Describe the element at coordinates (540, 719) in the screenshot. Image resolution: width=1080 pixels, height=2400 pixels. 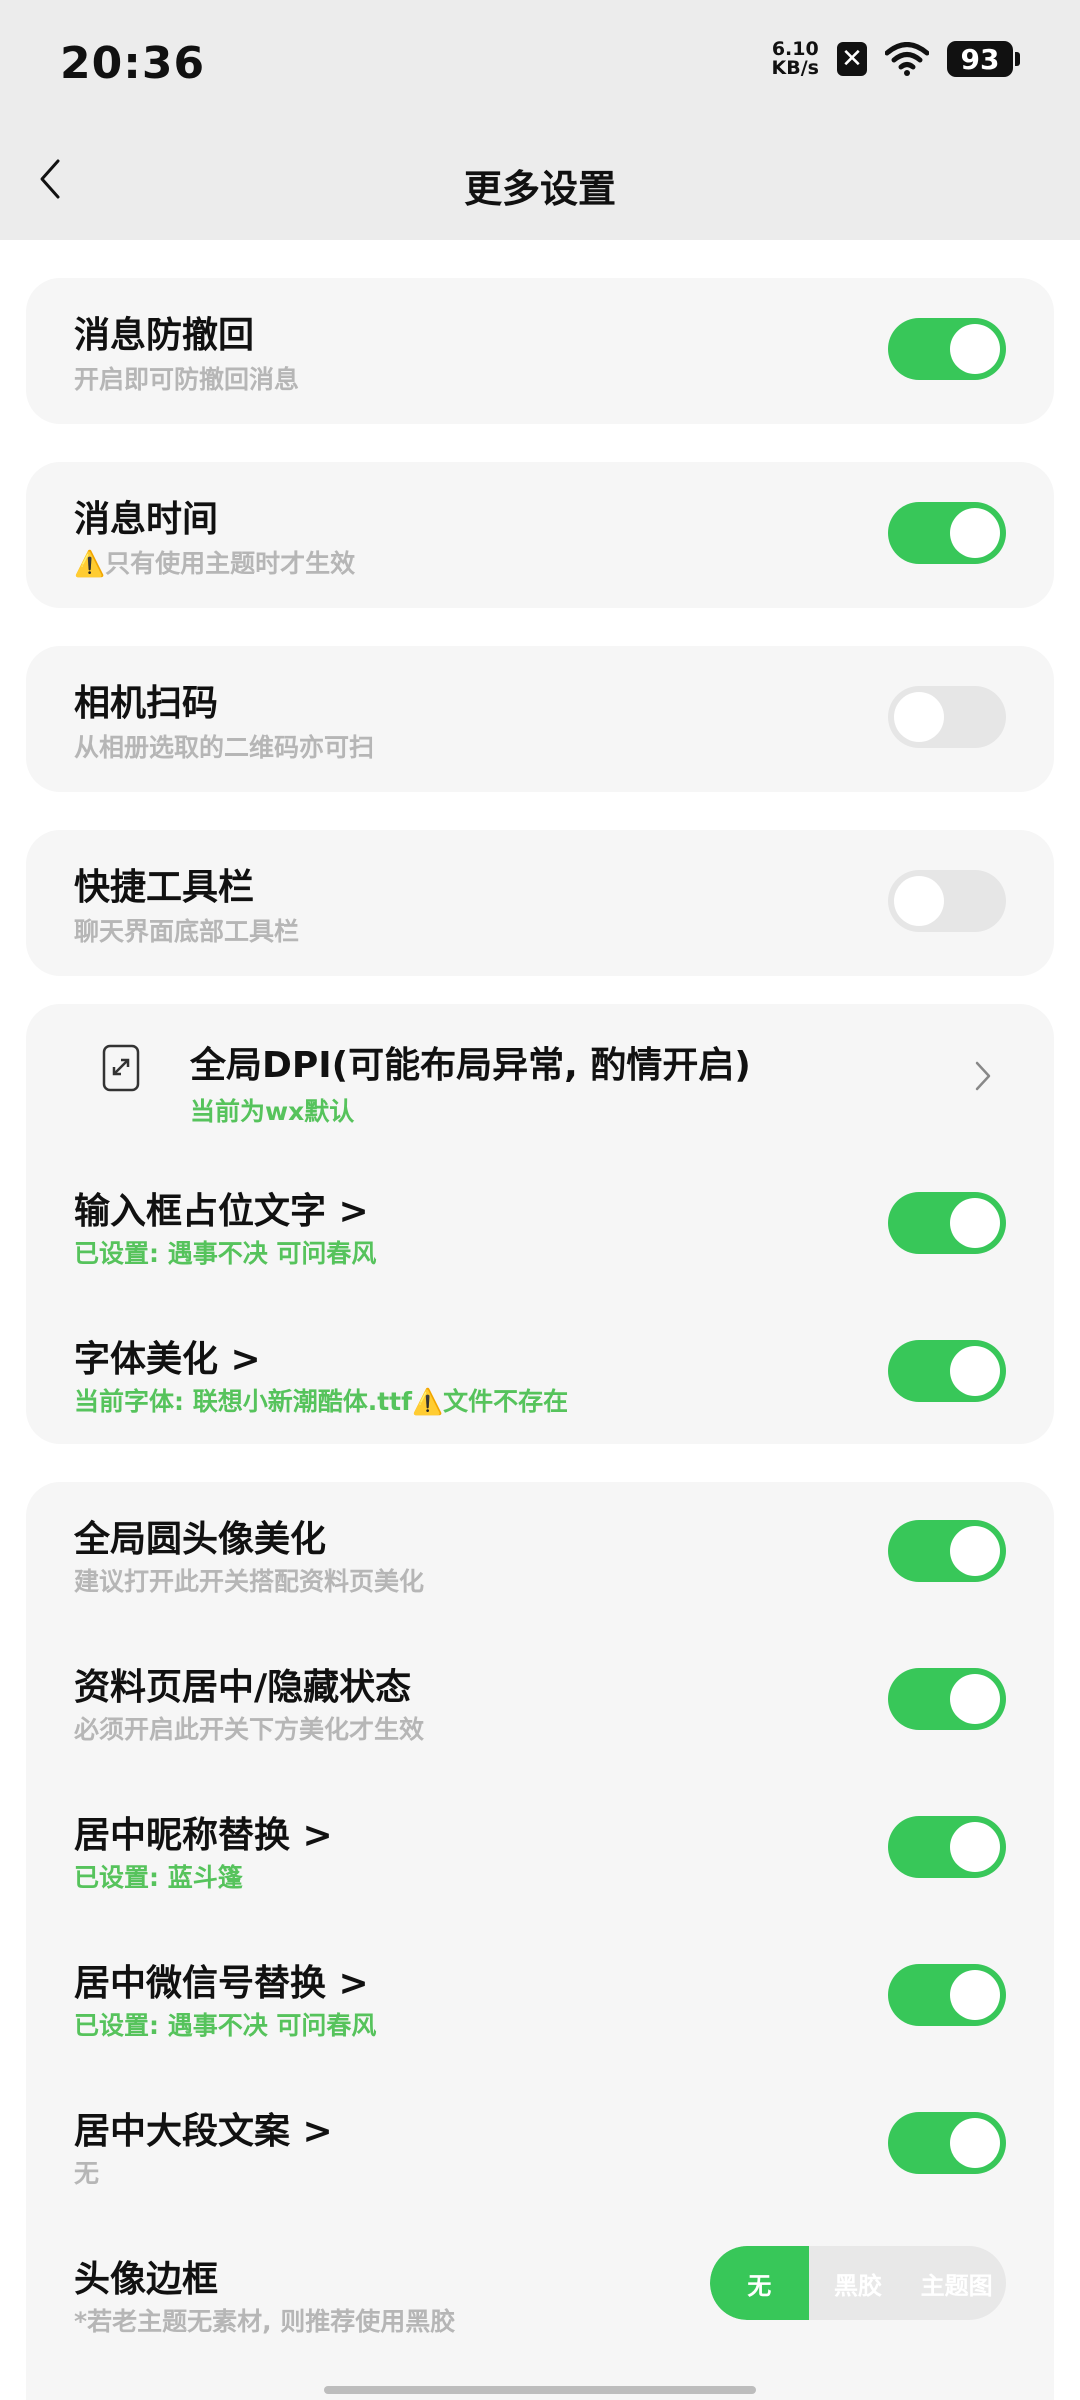
I see `setting-card-camera-scan: 相机扫码 从相册选取的二维码亦可扫` at that location.